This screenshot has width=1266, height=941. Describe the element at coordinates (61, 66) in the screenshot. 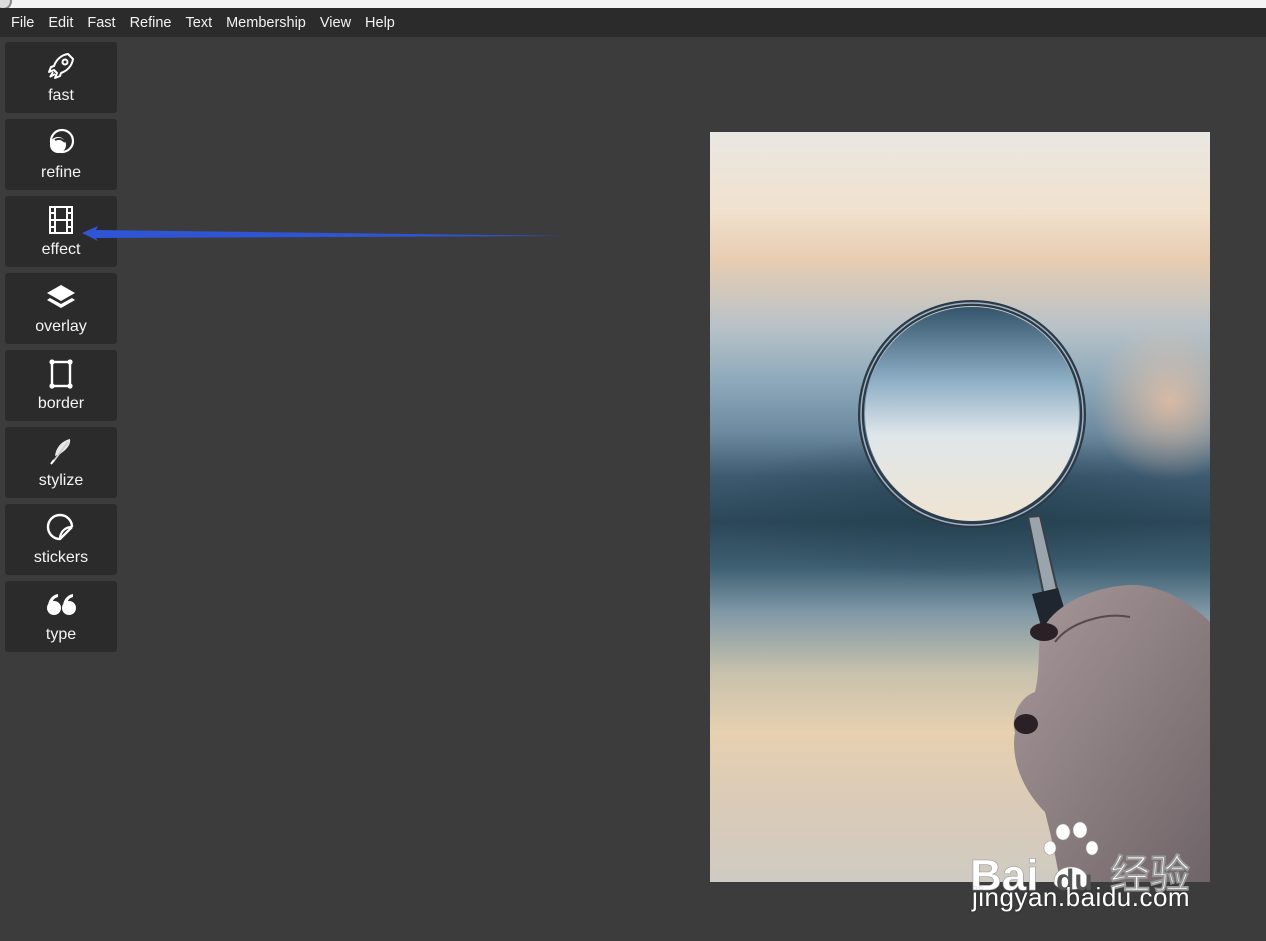

I see `rocket-icon` at that location.